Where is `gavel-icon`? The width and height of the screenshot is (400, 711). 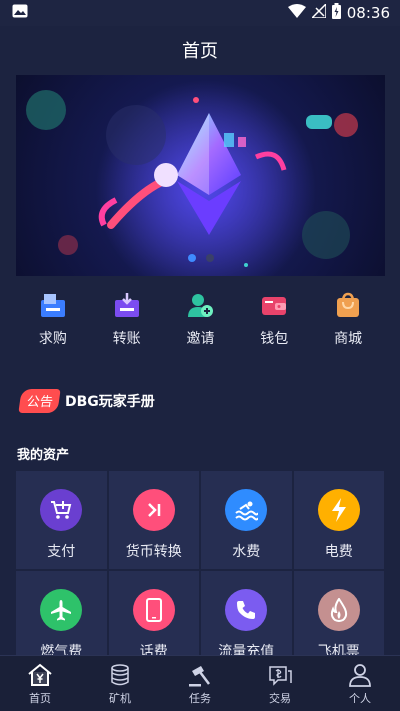
gavel-icon is located at coordinates (199, 675).